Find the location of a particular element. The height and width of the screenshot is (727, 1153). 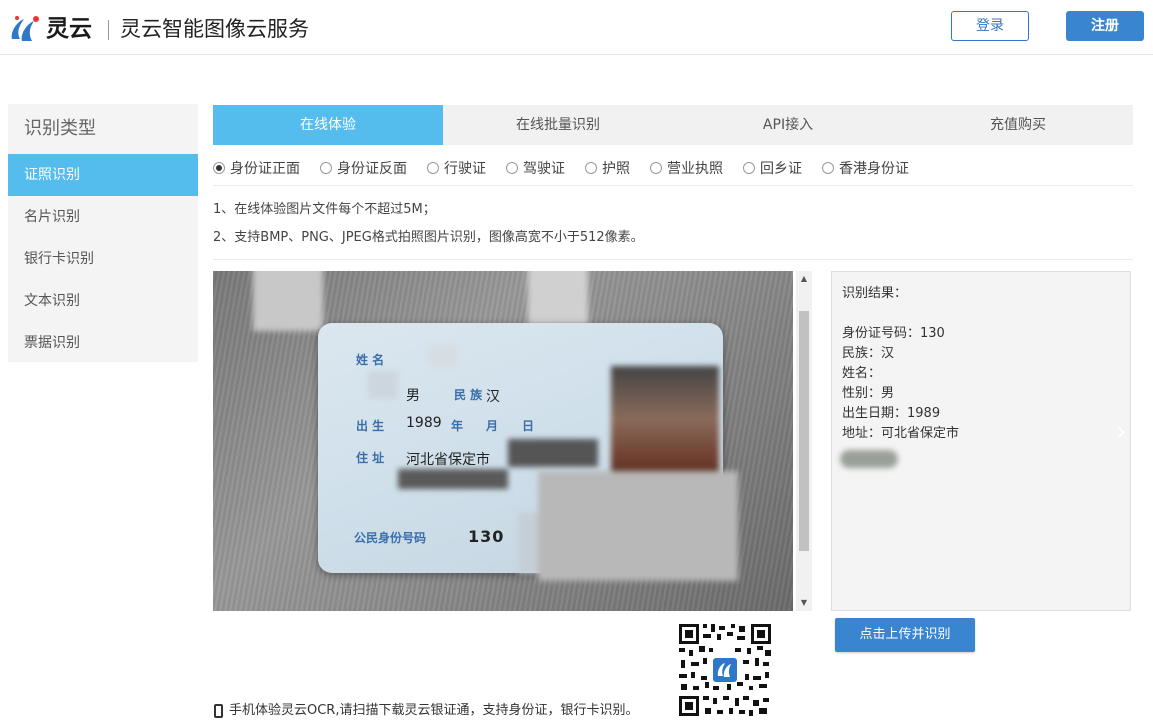

sidebar-item-id-recognition: 证照识别 is located at coordinates (103, 175).